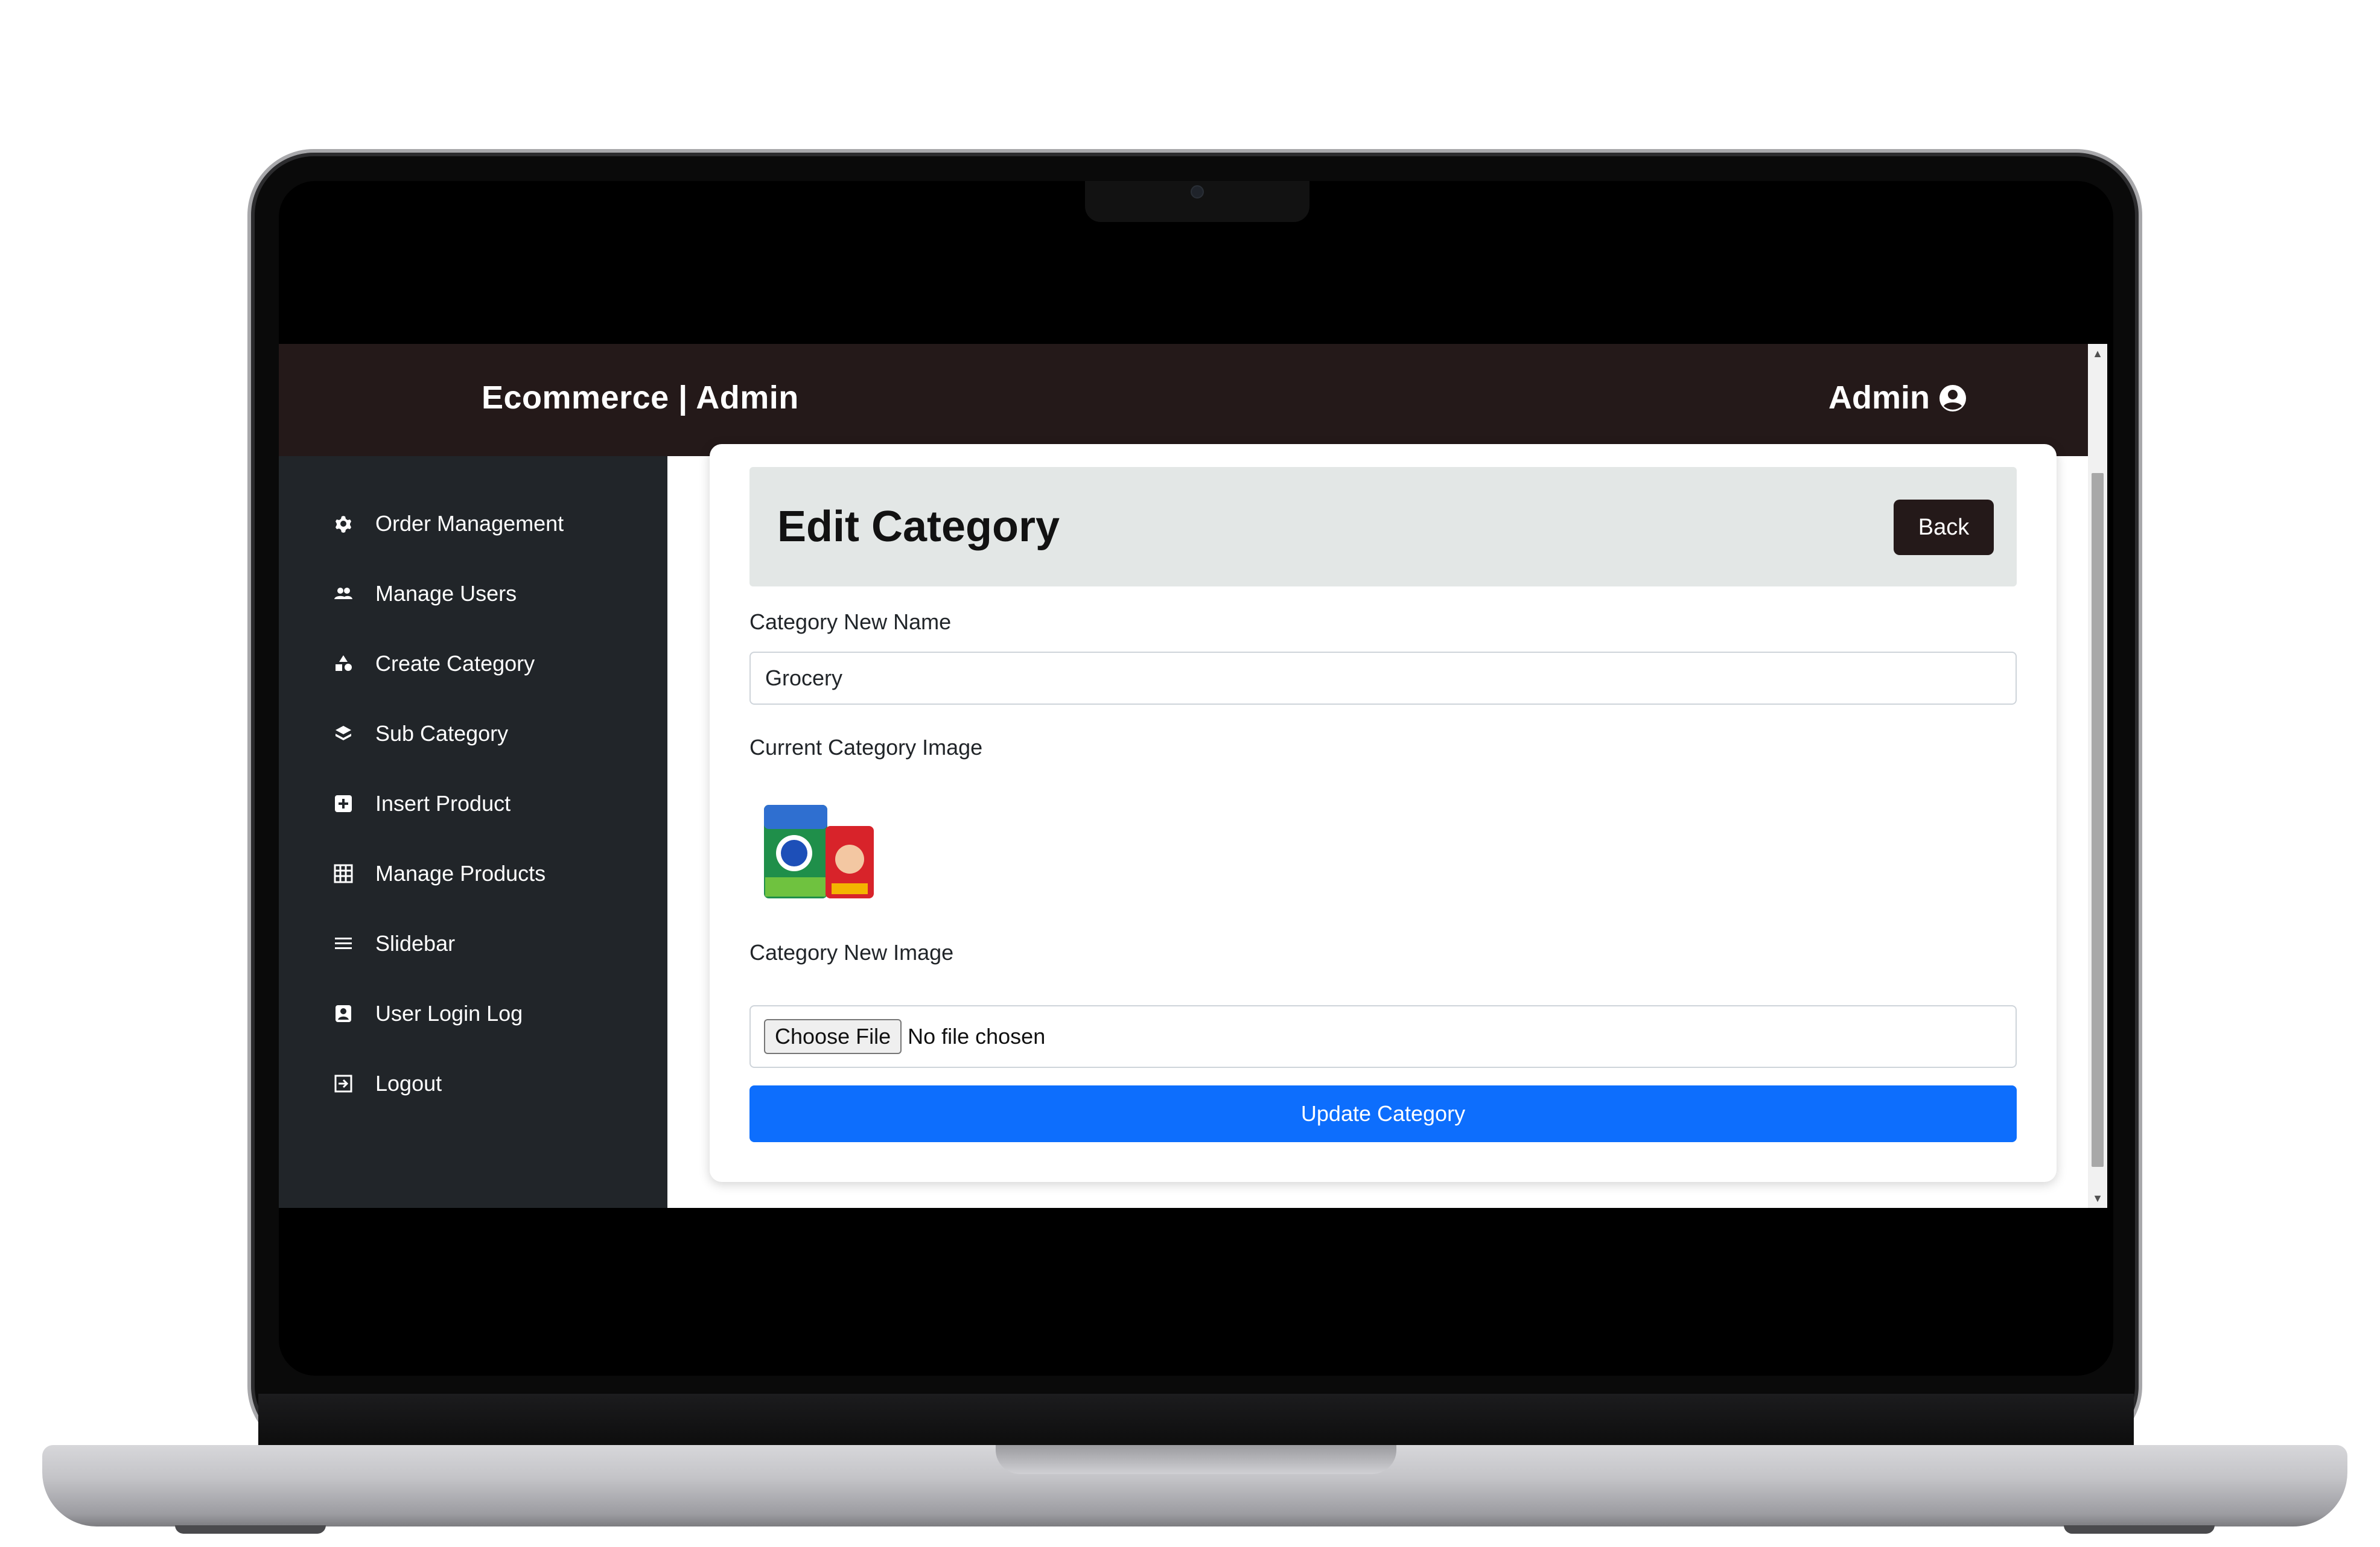 The width and height of the screenshot is (2380, 1547). Describe the element at coordinates (344, 734) in the screenshot. I see `layers-icon` at that location.